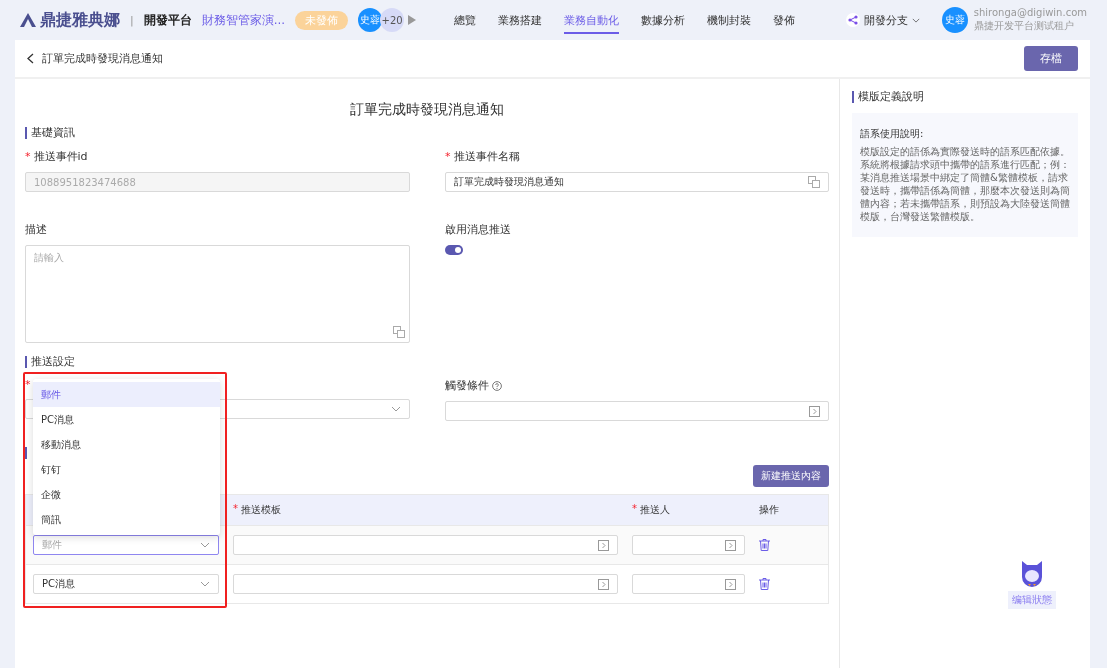 The image size is (1107, 668). I want to click on section-heading: 推送設定, so click(427, 362).